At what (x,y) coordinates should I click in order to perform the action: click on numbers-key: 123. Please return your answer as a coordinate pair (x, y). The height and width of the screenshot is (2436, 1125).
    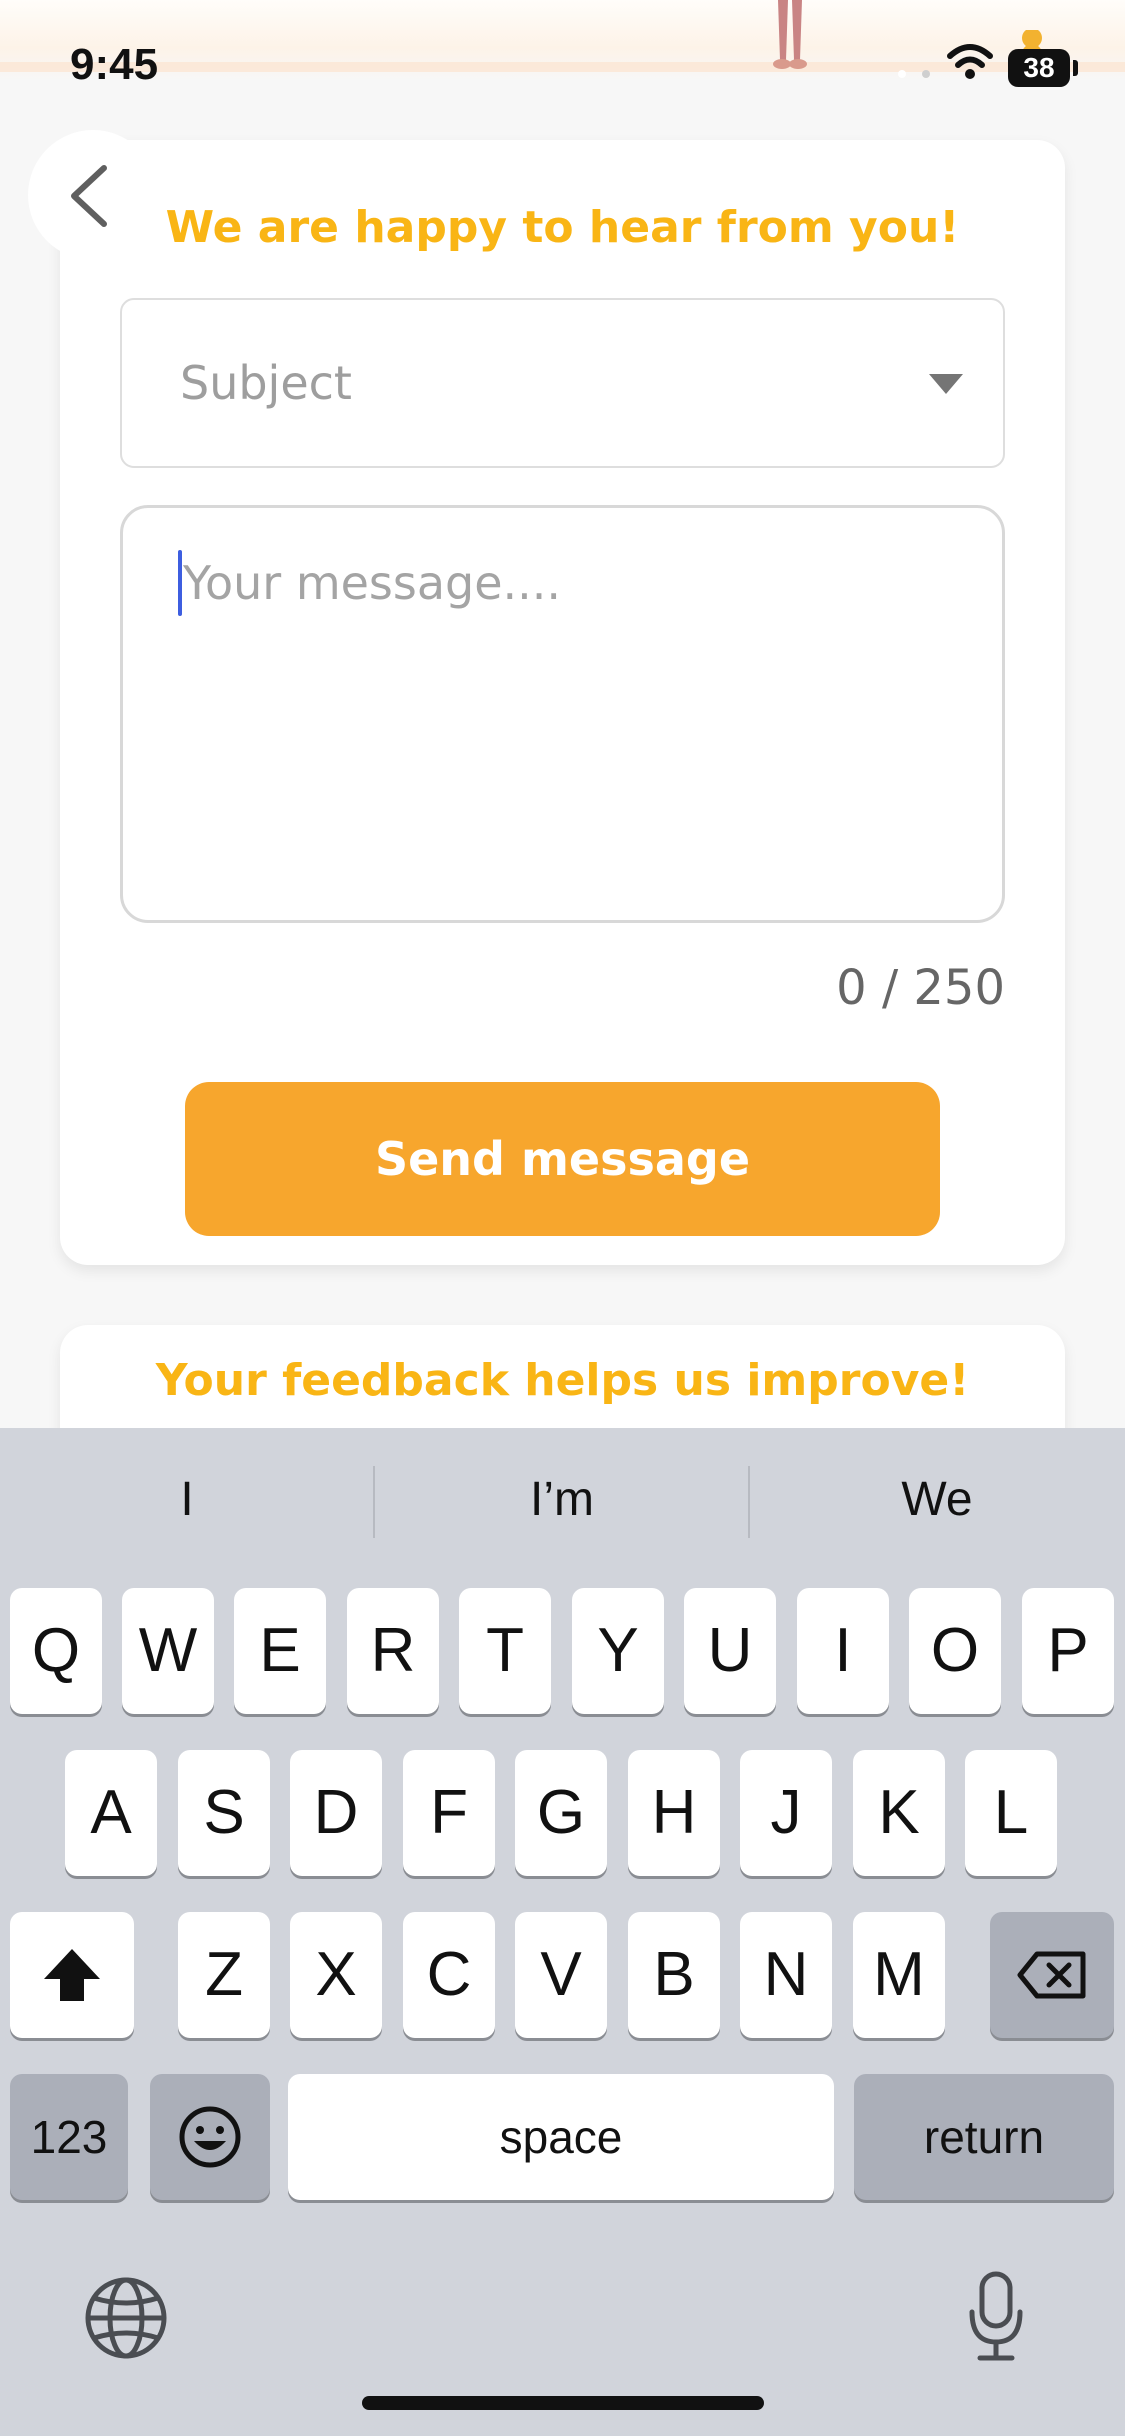
    Looking at the image, I should click on (69, 2137).